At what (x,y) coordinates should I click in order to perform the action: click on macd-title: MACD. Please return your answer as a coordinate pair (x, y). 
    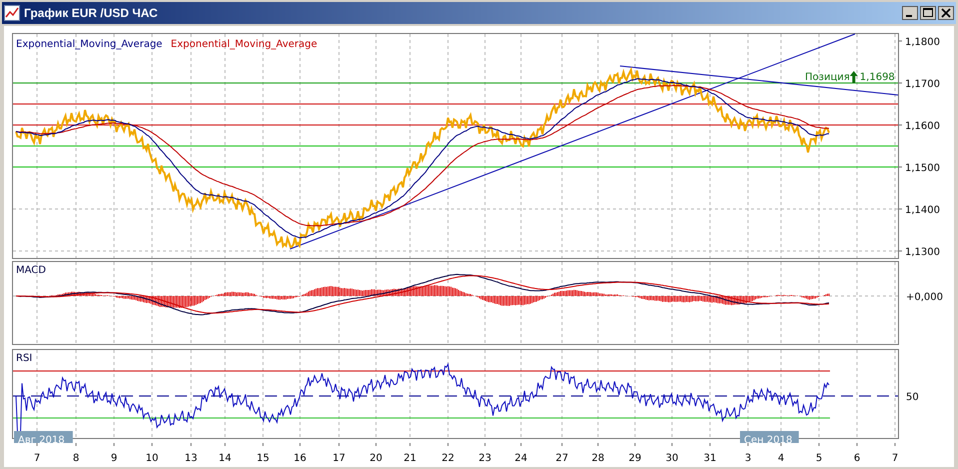
    Looking at the image, I should click on (31, 270).